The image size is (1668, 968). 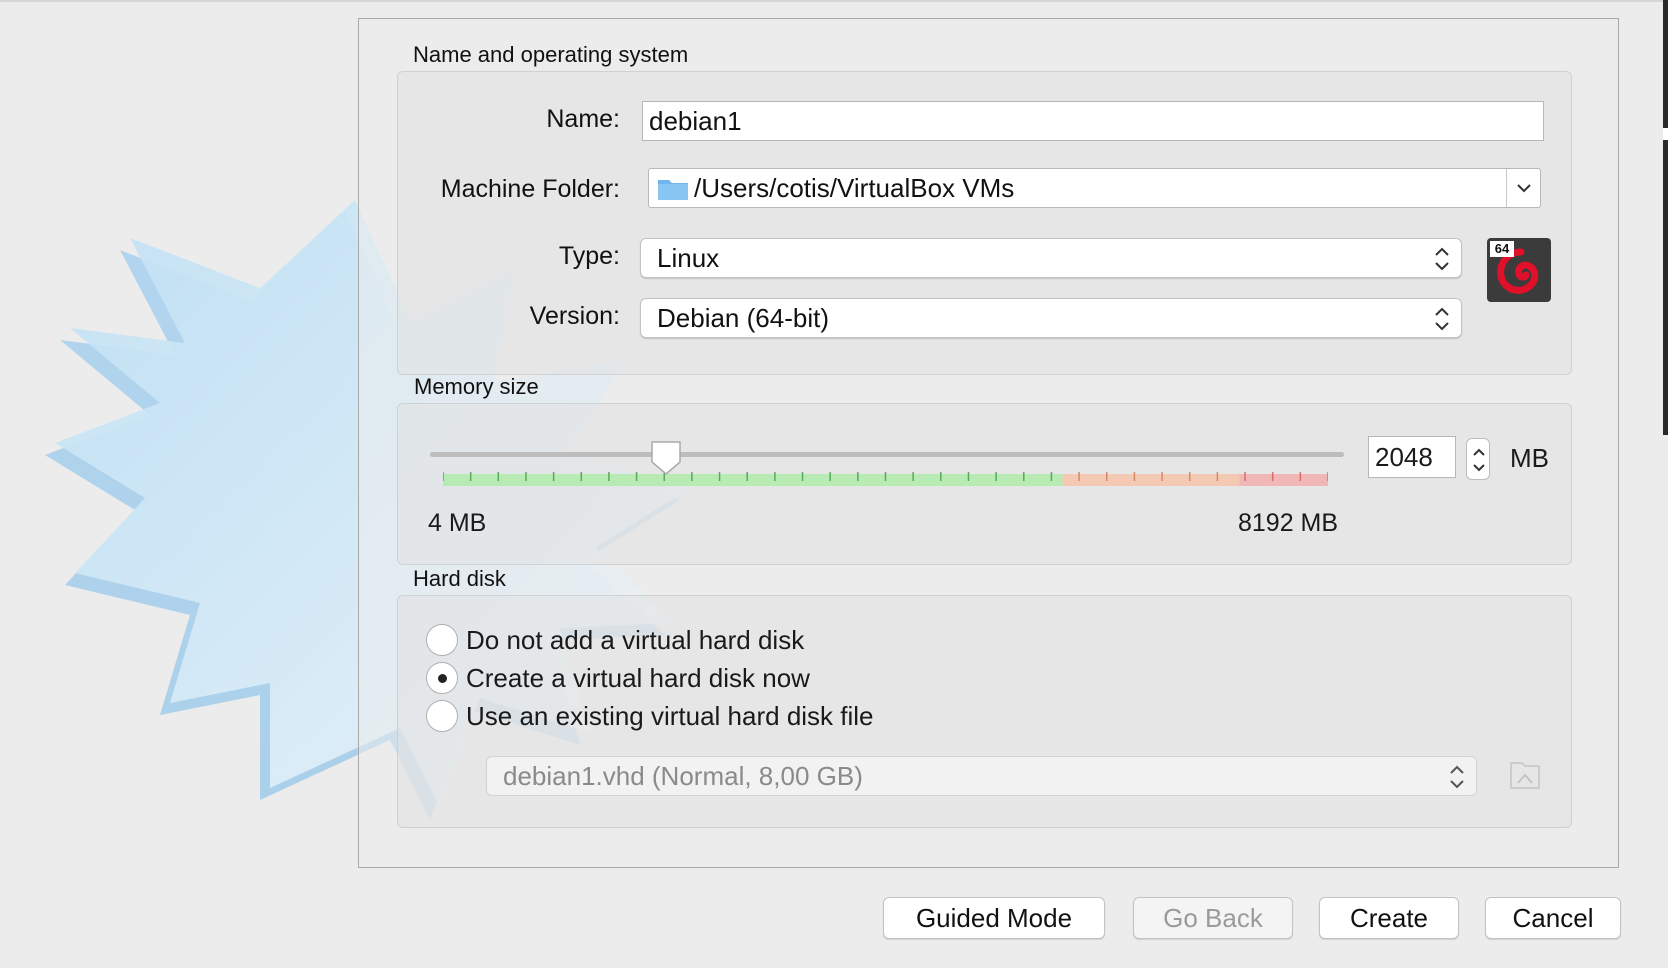 What do you see at coordinates (994, 918) in the screenshot?
I see `guided-mode-button: Guided Mode` at bounding box center [994, 918].